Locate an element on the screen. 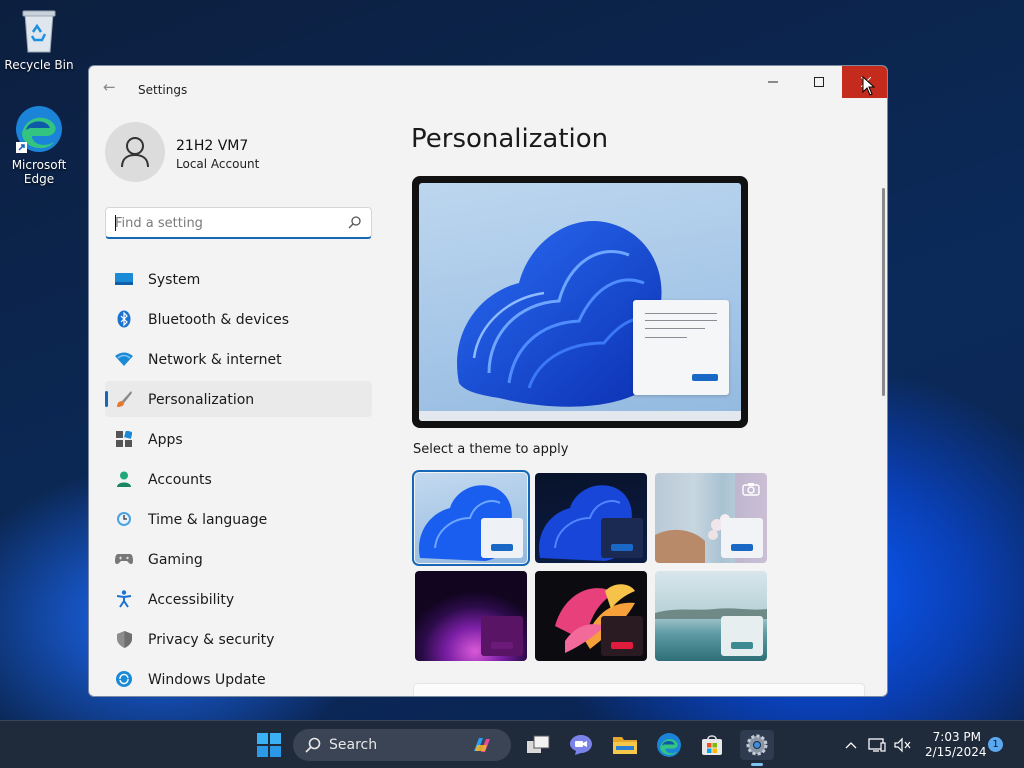 The image size is (1024, 768). nav-item-system: System is located at coordinates (238, 279).